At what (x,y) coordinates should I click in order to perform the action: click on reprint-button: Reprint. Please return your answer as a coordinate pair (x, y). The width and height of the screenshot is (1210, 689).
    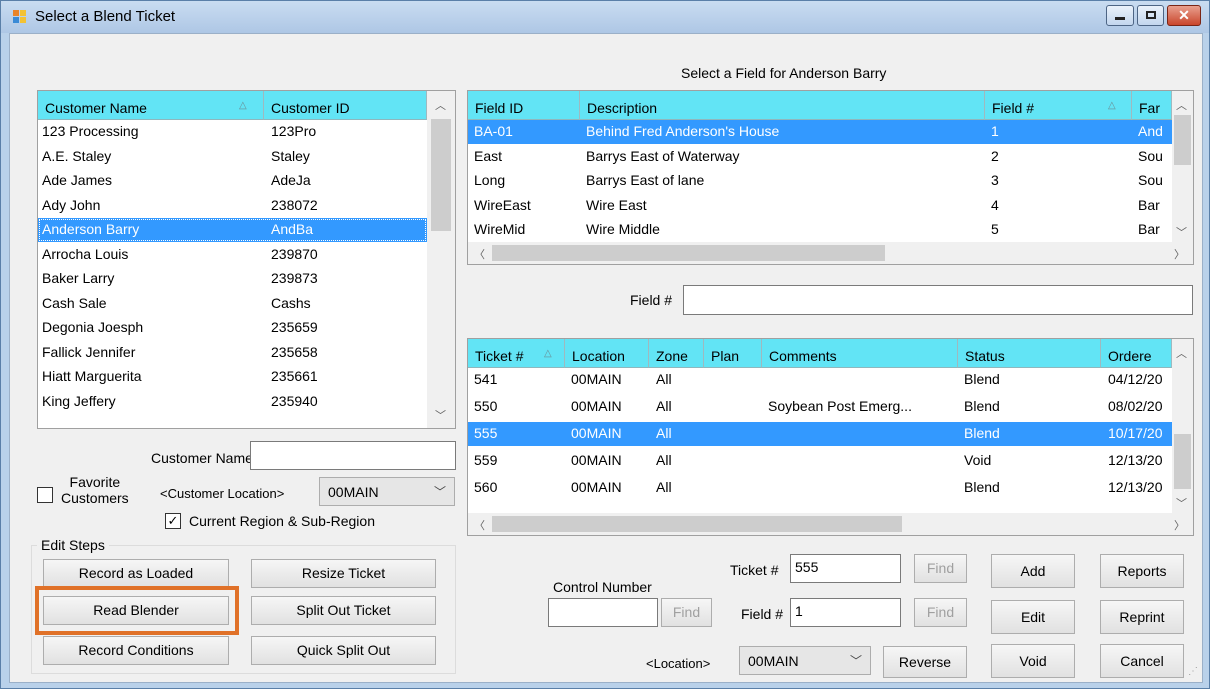
    Looking at the image, I should click on (1142, 617).